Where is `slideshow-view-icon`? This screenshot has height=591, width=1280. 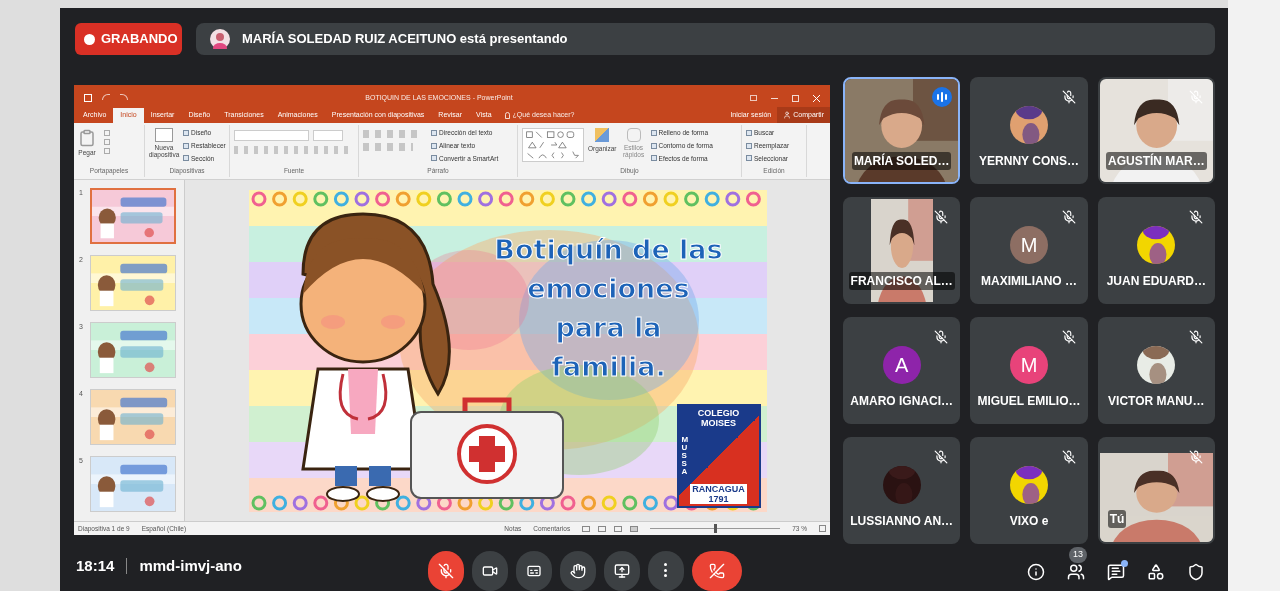
slideshow-view-icon is located at coordinates (634, 528).